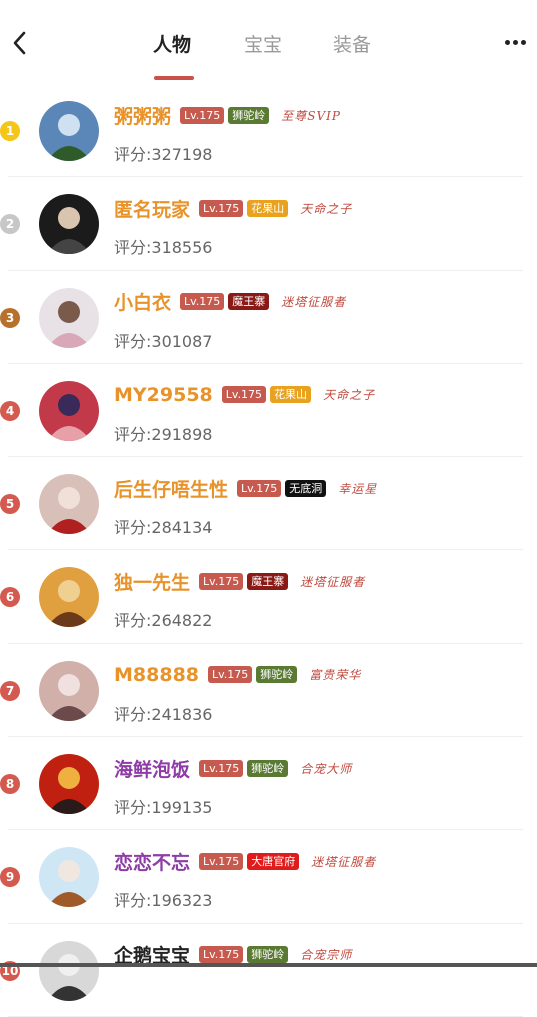  What do you see at coordinates (10, 224) in the screenshot?
I see `rank-badge: 2` at bounding box center [10, 224].